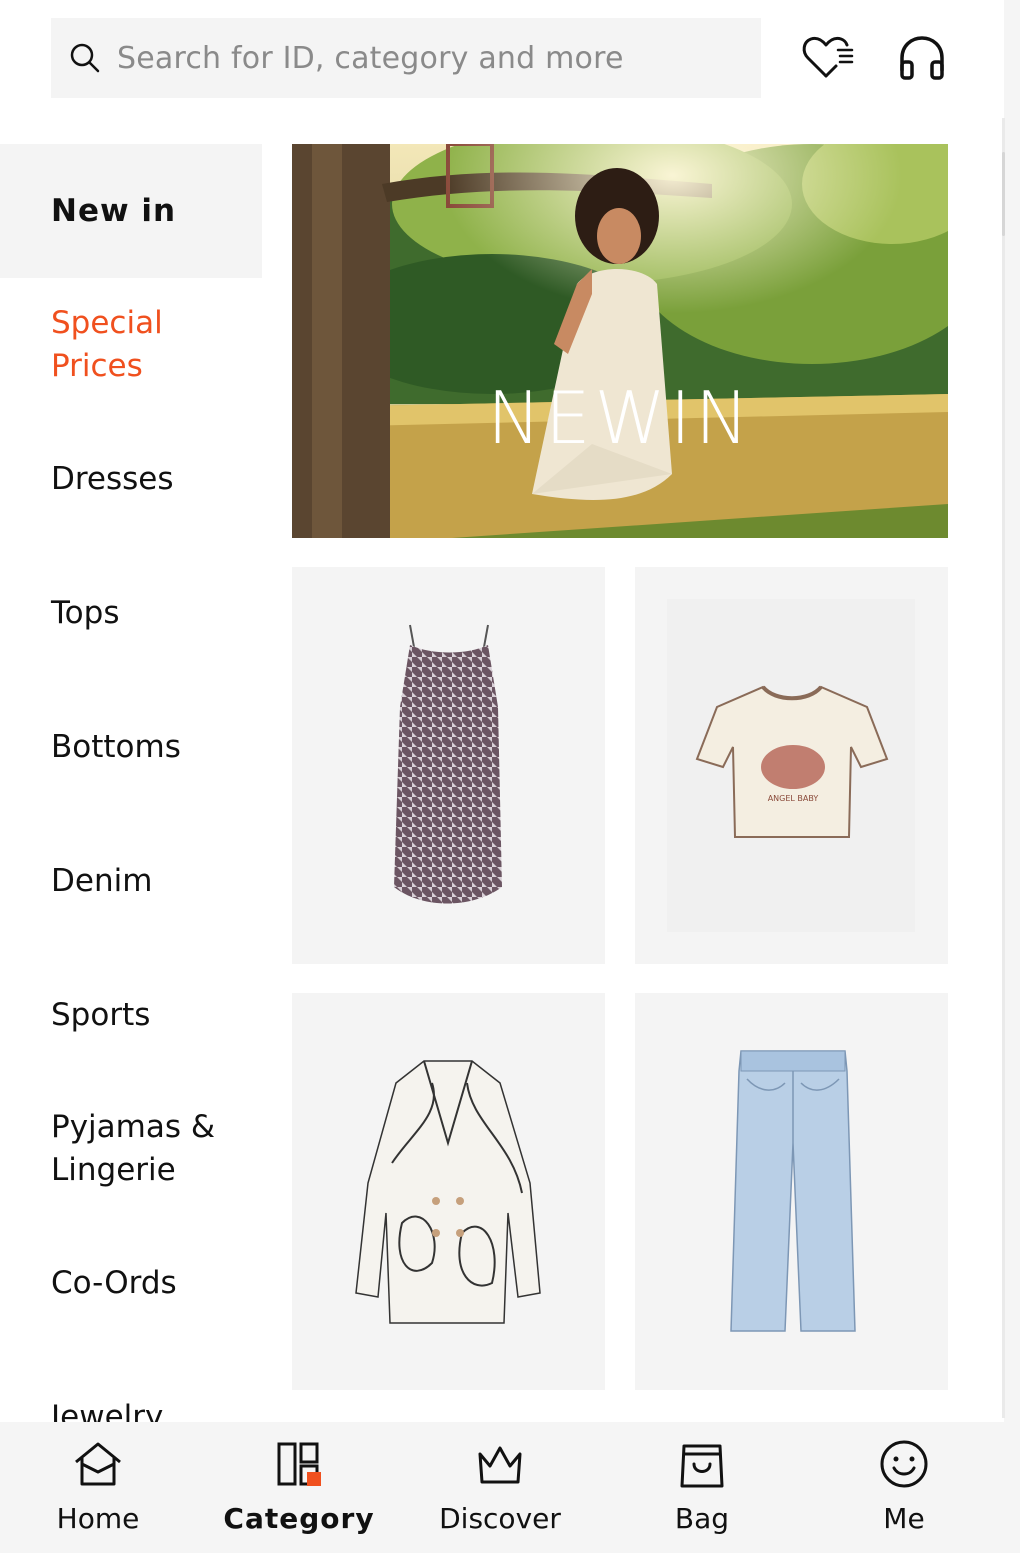 The height and width of the screenshot is (1553, 1020). I want to click on smiley-icon, so click(904, 1464).